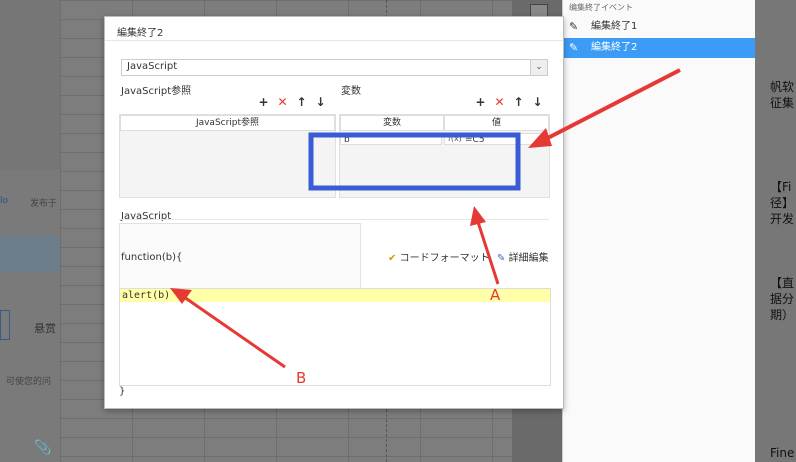 This screenshot has height=462, width=796. Describe the element at coordinates (610, 106) in the screenshot. I see `arrow-line-a` at that location.